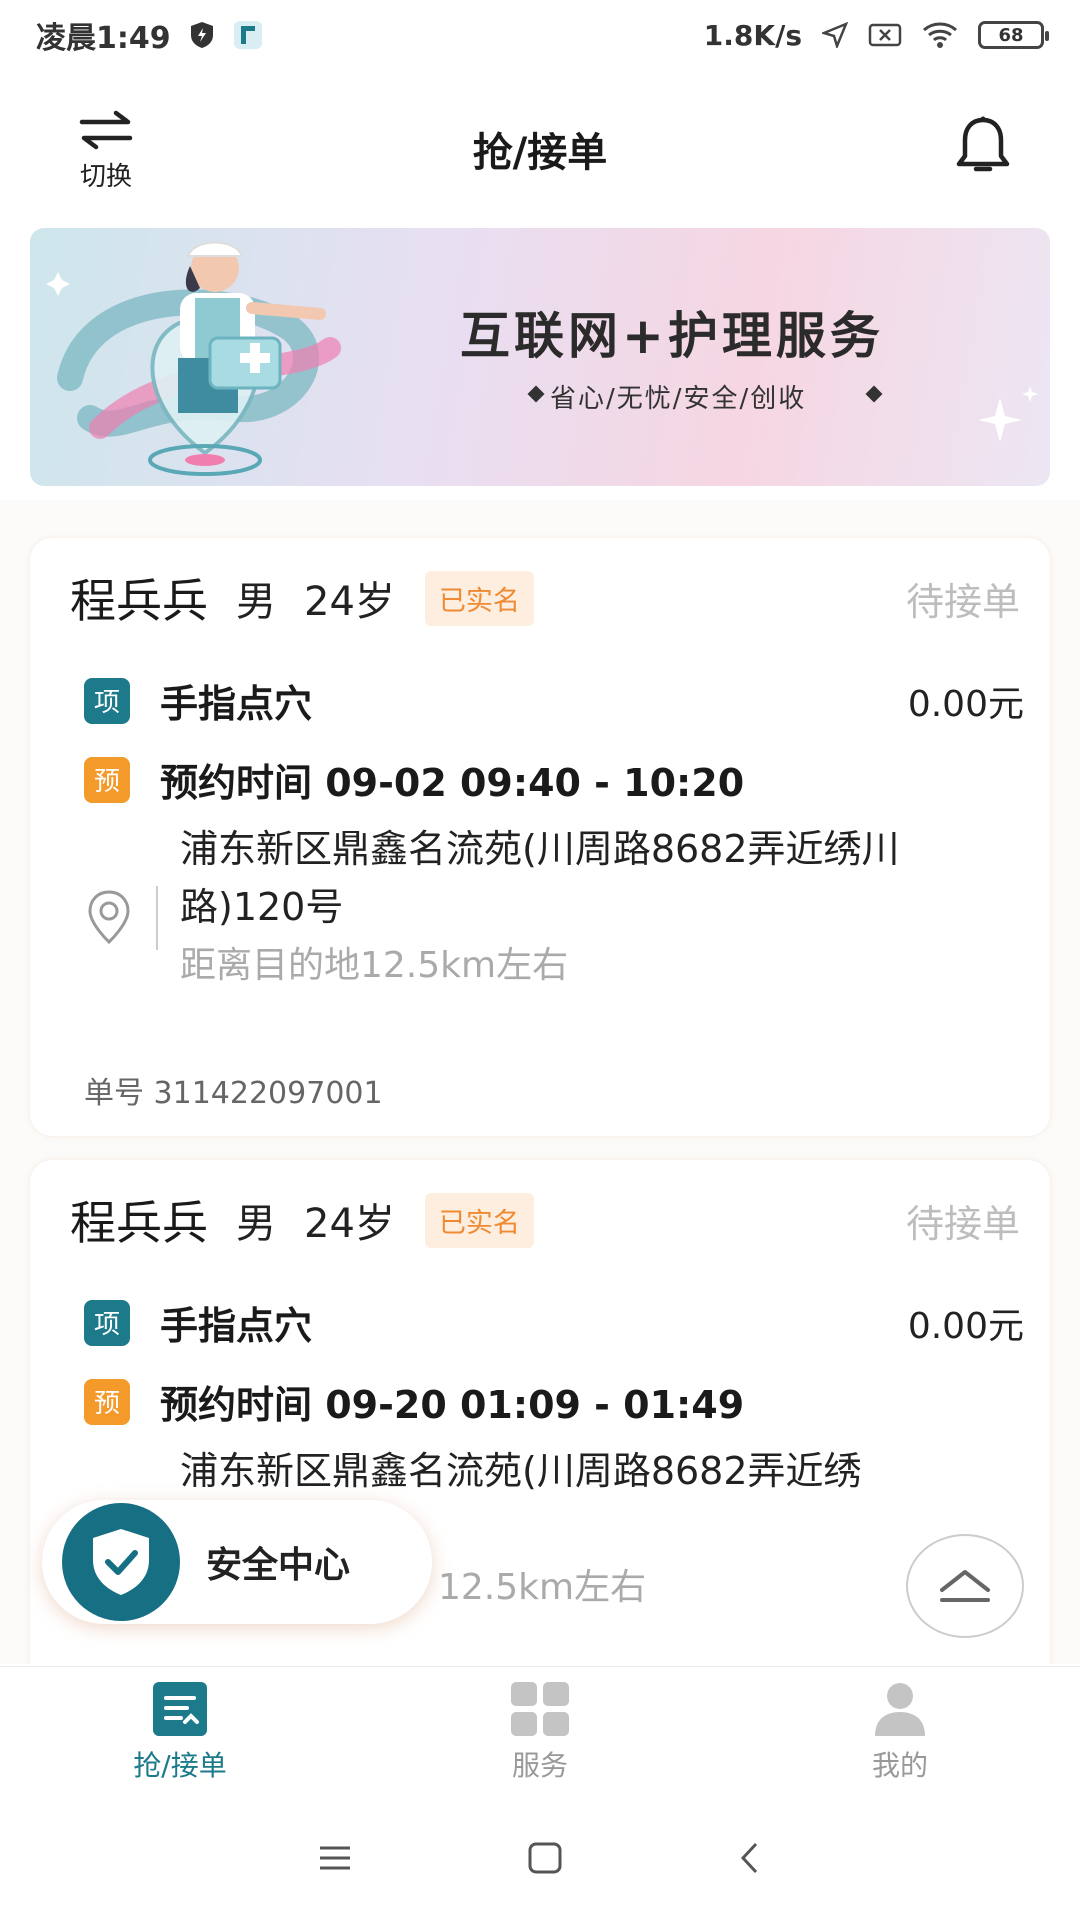 The height and width of the screenshot is (1920, 1080). I want to click on arrow-up-icon, so click(965, 1586).